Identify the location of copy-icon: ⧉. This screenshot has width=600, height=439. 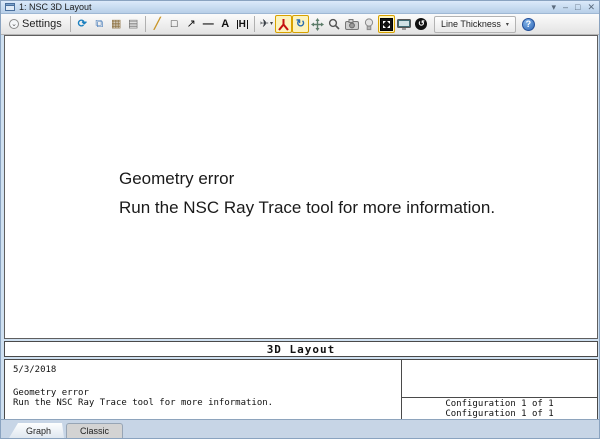
(99, 23).